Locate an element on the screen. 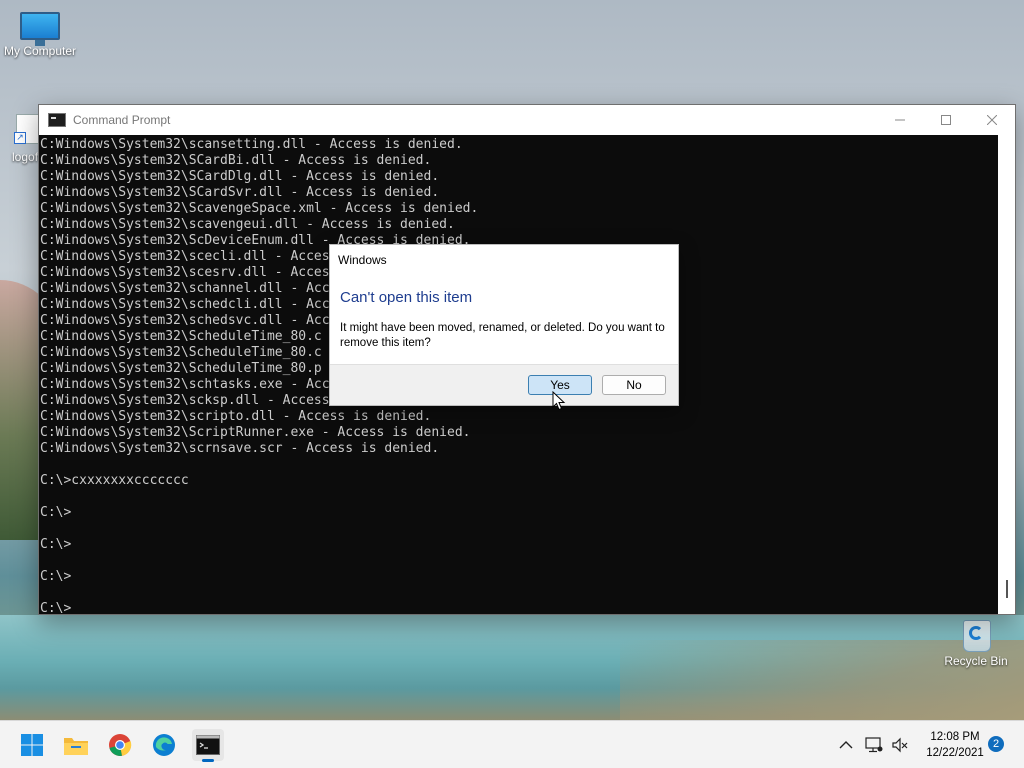 The image size is (1024, 768). file-explorer-button is located at coordinates (76, 745).